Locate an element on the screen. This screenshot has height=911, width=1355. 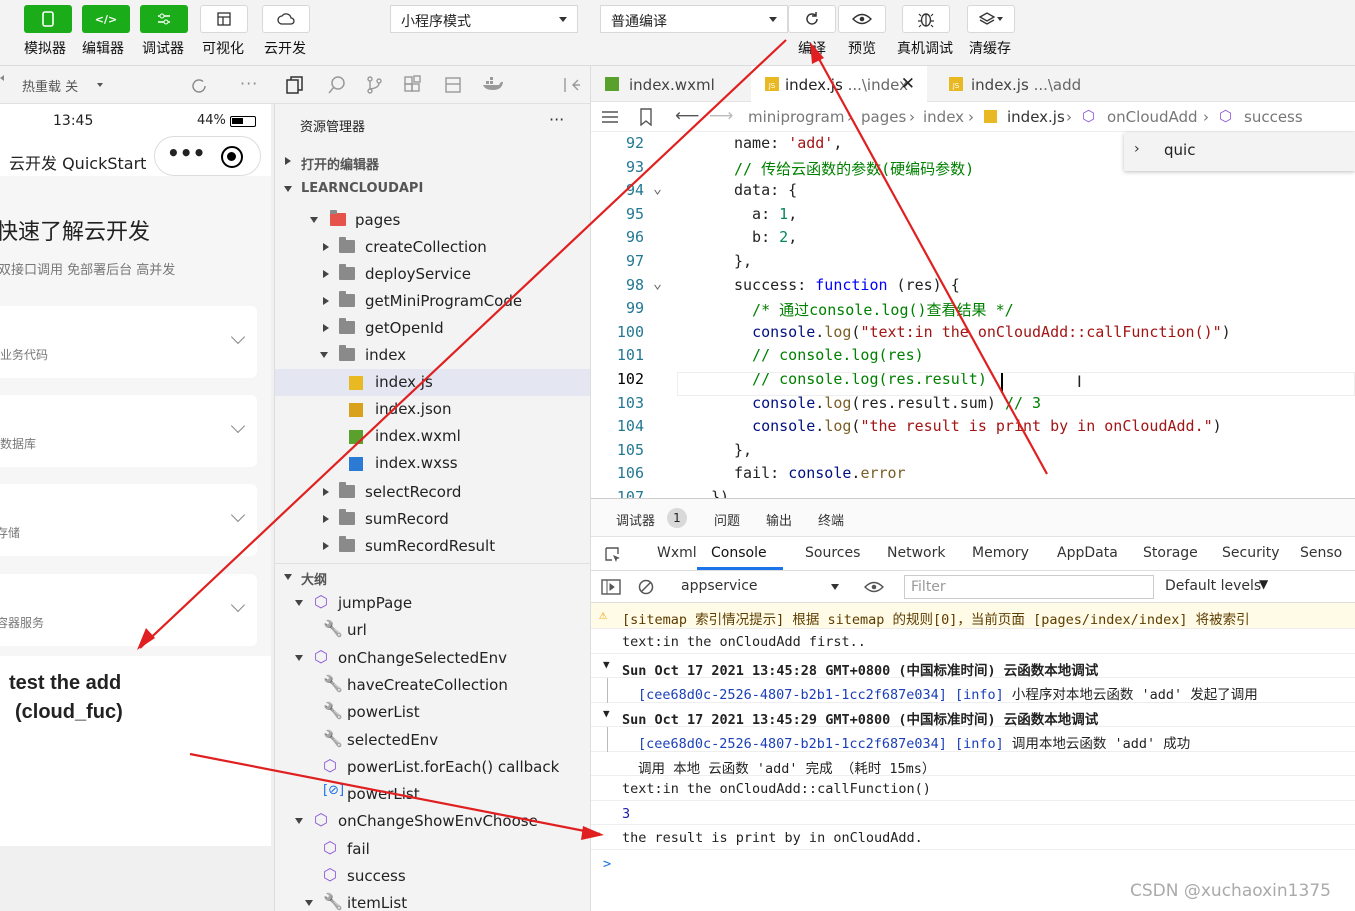
panel-tab-network: Network is located at coordinates (916, 553).